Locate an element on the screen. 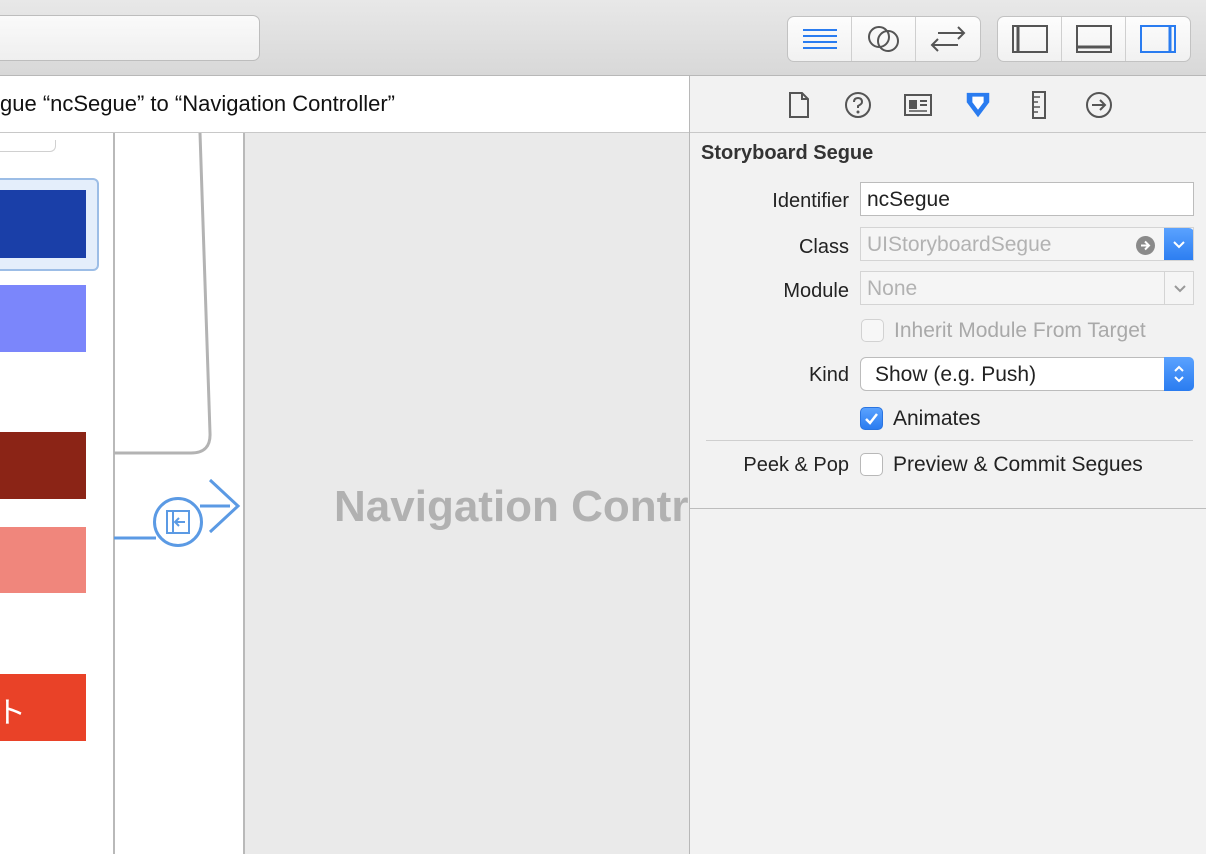 This screenshot has height=854, width=1206. animates-label: Animates is located at coordinates (937, 418).